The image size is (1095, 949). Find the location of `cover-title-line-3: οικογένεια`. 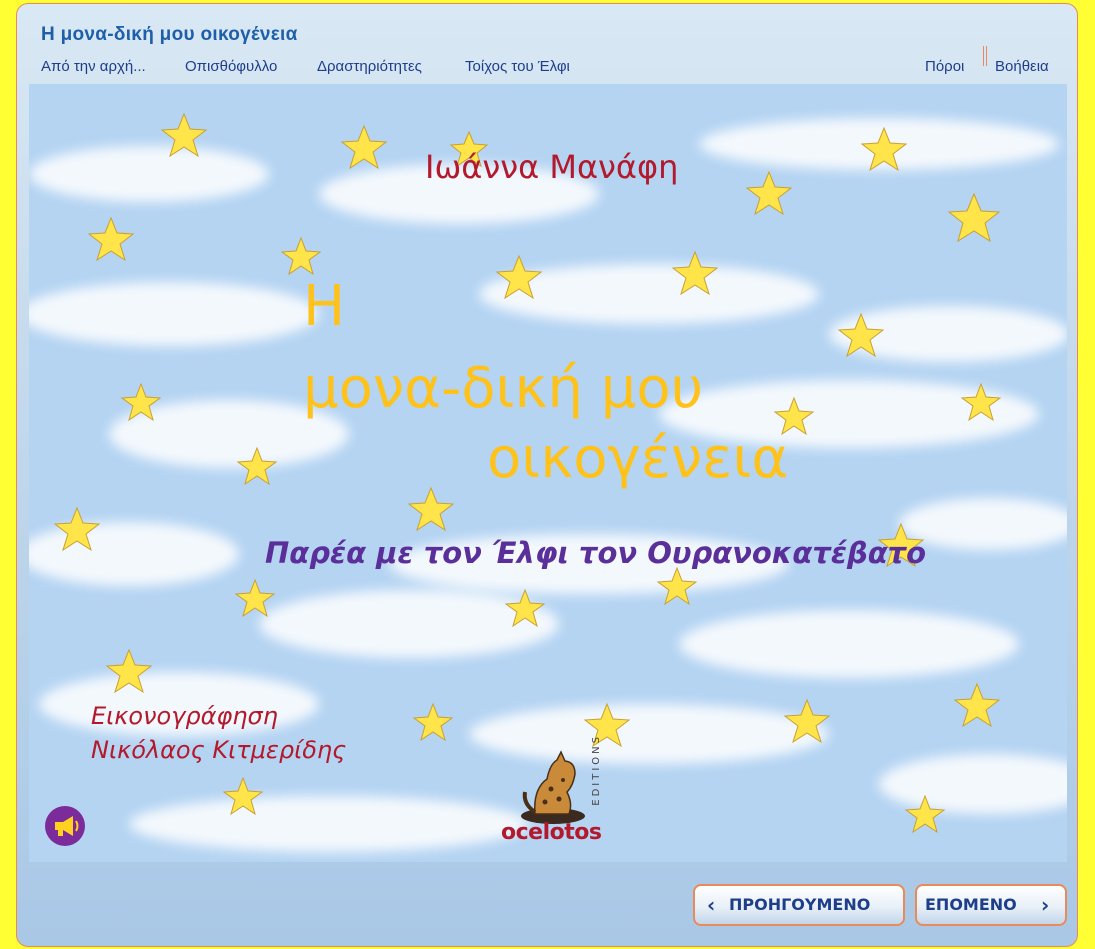

cover-title-line-3: οικογένεια is located at coordinates (638, 458).